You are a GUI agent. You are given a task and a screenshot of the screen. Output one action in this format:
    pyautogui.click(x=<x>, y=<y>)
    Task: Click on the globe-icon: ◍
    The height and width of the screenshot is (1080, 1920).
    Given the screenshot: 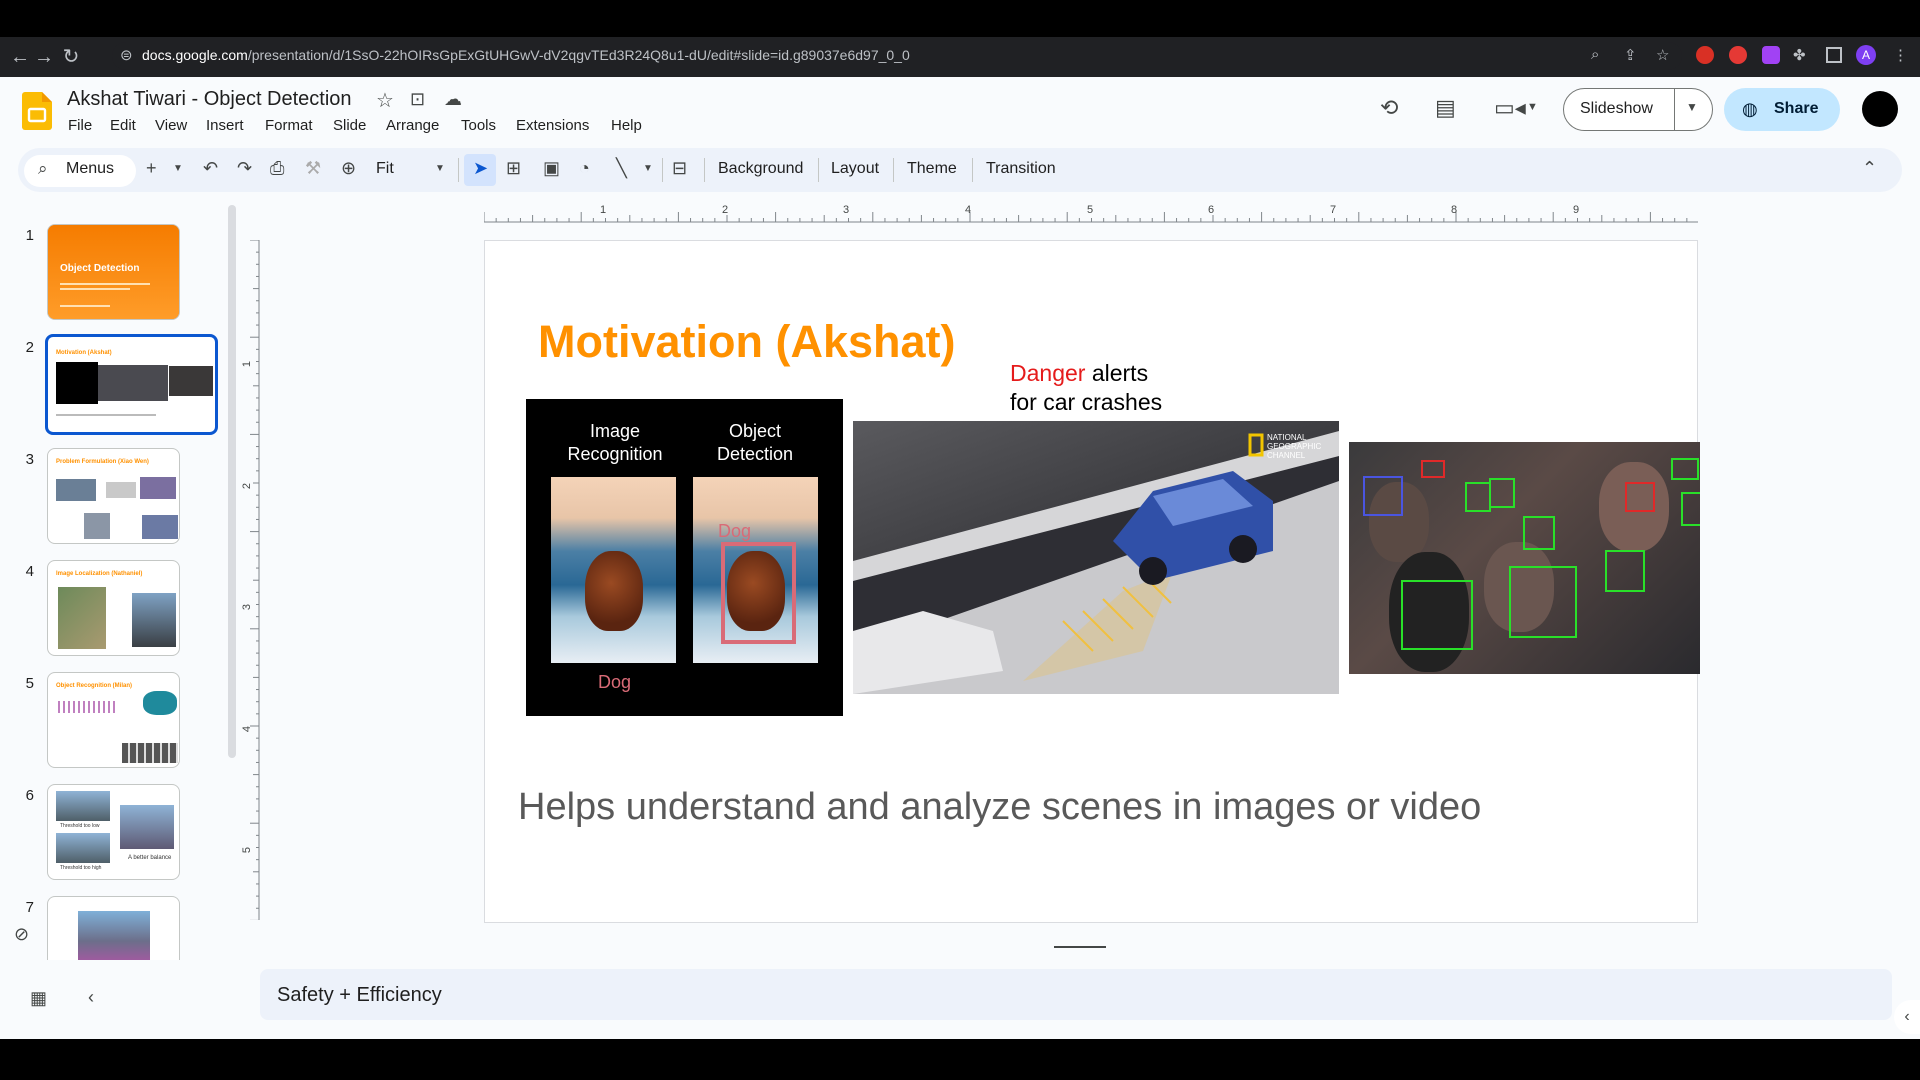 What is the action you would take?
    pyautogui.click(x=1750, y=109)
    